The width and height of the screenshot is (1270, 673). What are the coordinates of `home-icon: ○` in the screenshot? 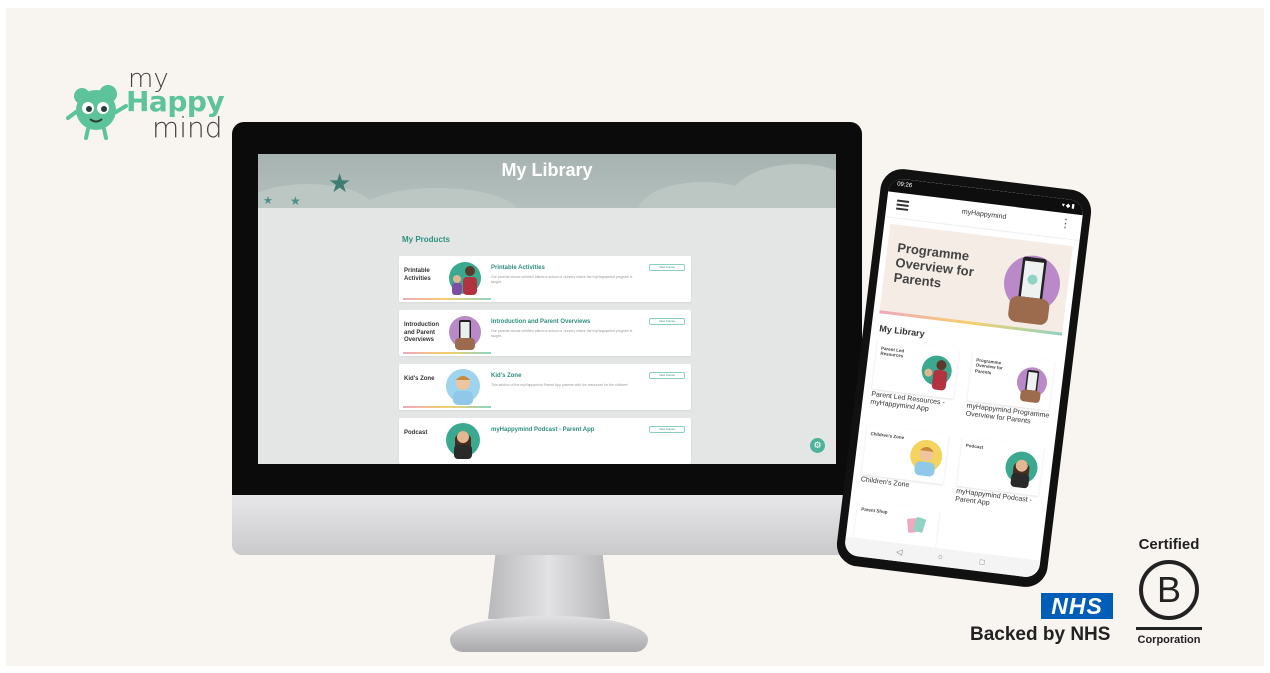 It's located at (940, 557).